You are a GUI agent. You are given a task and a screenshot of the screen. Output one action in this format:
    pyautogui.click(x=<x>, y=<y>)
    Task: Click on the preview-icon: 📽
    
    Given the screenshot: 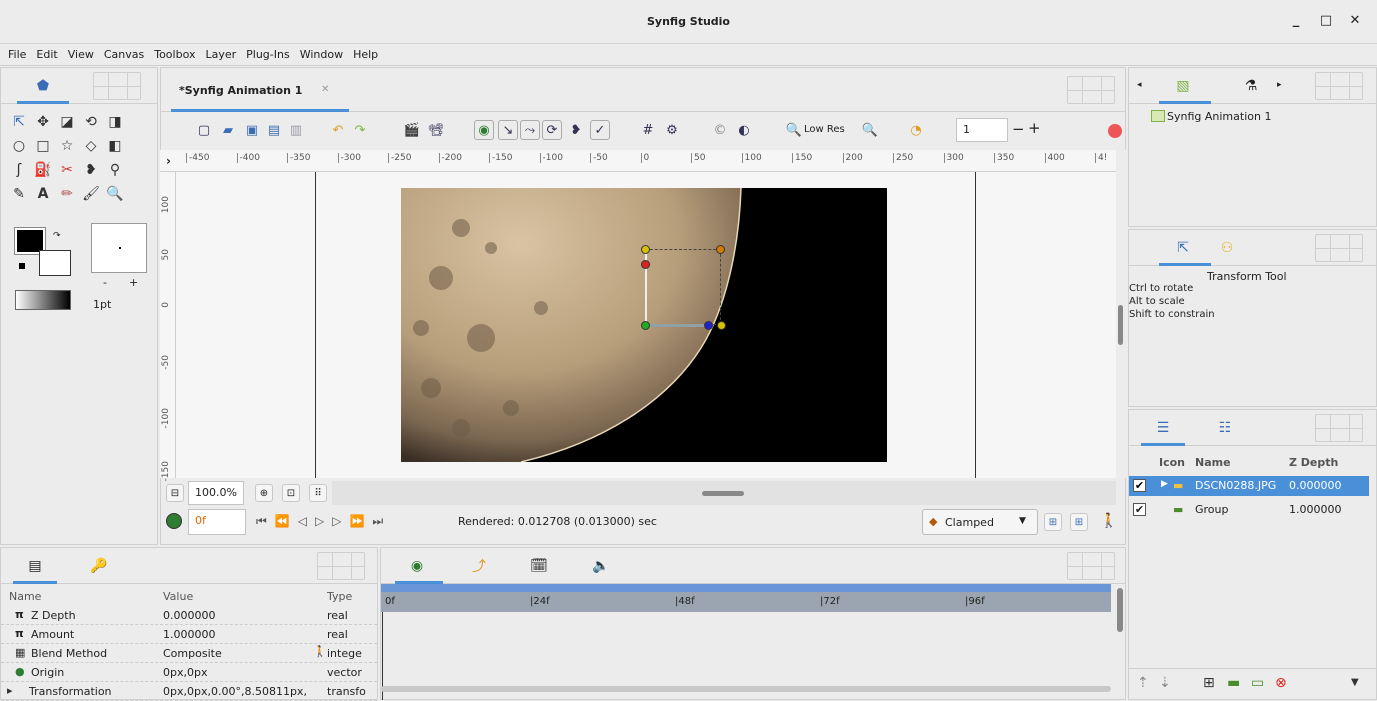 What is the action you would take?
    pyautogui.click(x=436, y=130)
    